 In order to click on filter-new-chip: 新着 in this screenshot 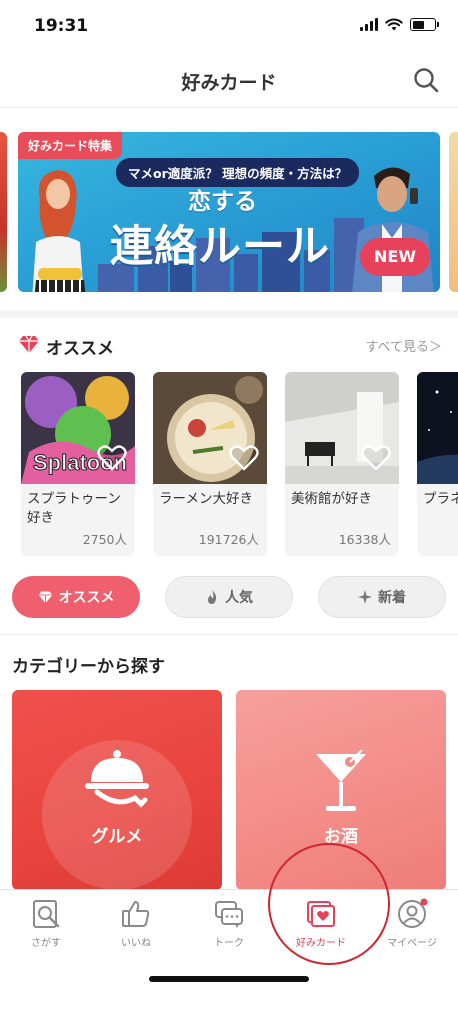, I will do `click(382, 597)`.